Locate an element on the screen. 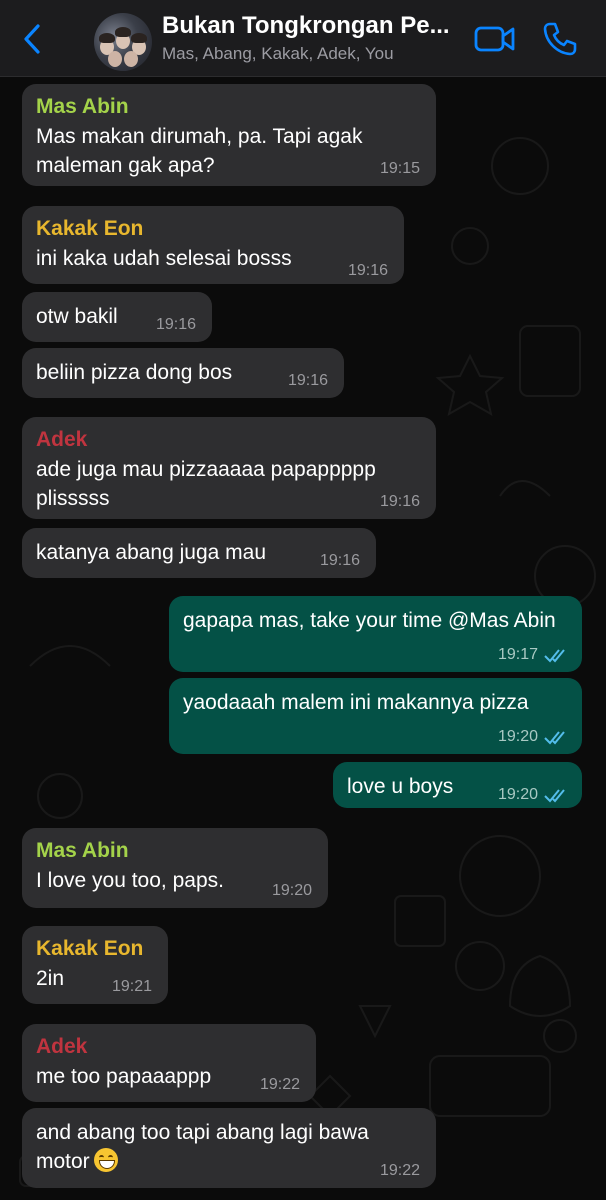  message-time: 19:17 is located at coordinates (517, 654).